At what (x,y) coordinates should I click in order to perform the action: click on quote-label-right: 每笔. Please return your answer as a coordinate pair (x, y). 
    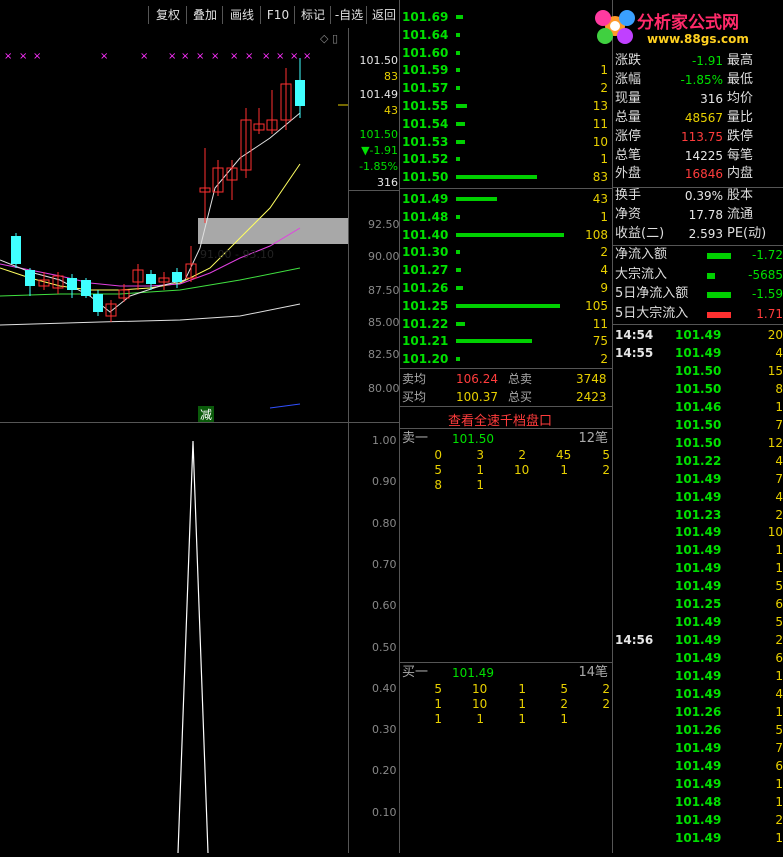
    Looking at the image, I should click on (740, 155).